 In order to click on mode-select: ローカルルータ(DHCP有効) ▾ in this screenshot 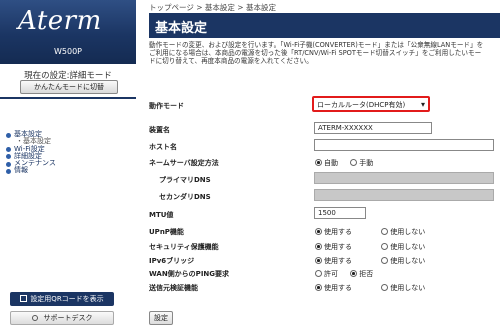, I will do `click(371, 104)`.